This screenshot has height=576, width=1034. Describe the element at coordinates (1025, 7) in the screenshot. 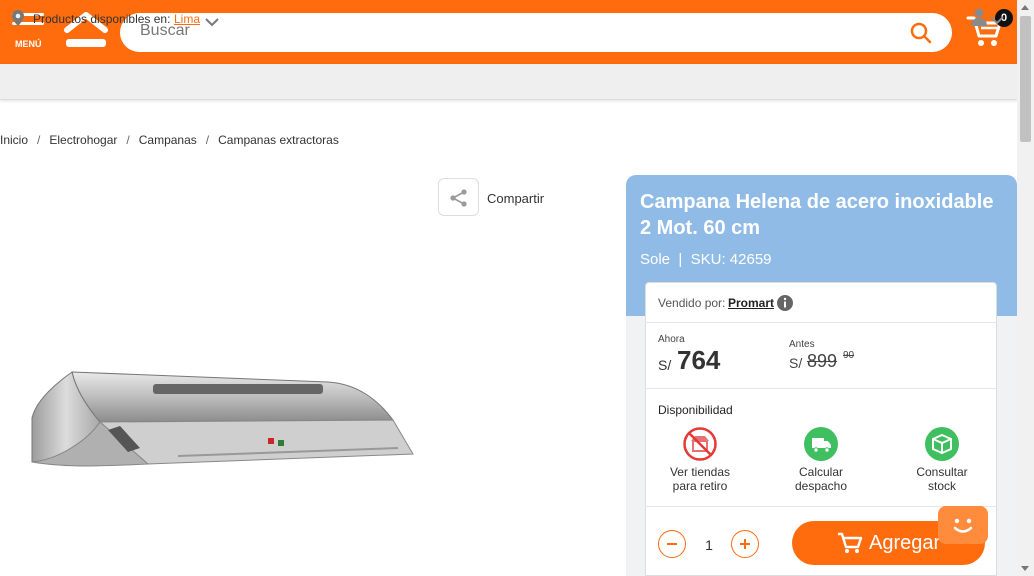

I see `scroll-up-arrow-icon` at that location.